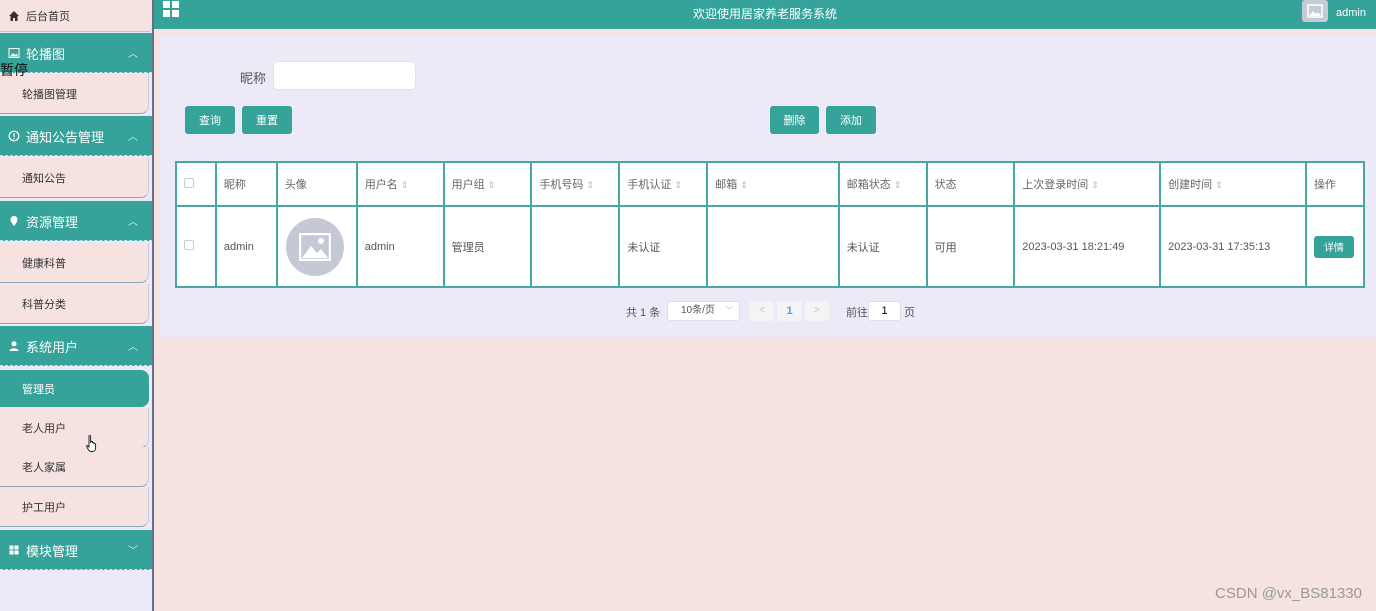  What do you see at coordinates (575, 184) in the screenshot?
I see `column-header-phone: 手机号码 ⇕` at bounding box center [575, 184].